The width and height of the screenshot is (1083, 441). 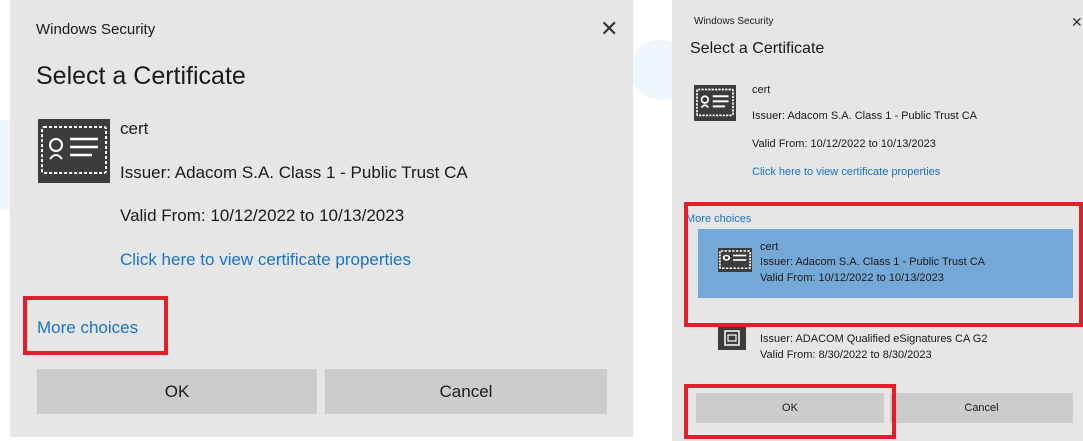 What do you see at coordinates (732, 338) in the screenshot?
I see `smartcard-certificate-icon` at bounding box center [732, 338].